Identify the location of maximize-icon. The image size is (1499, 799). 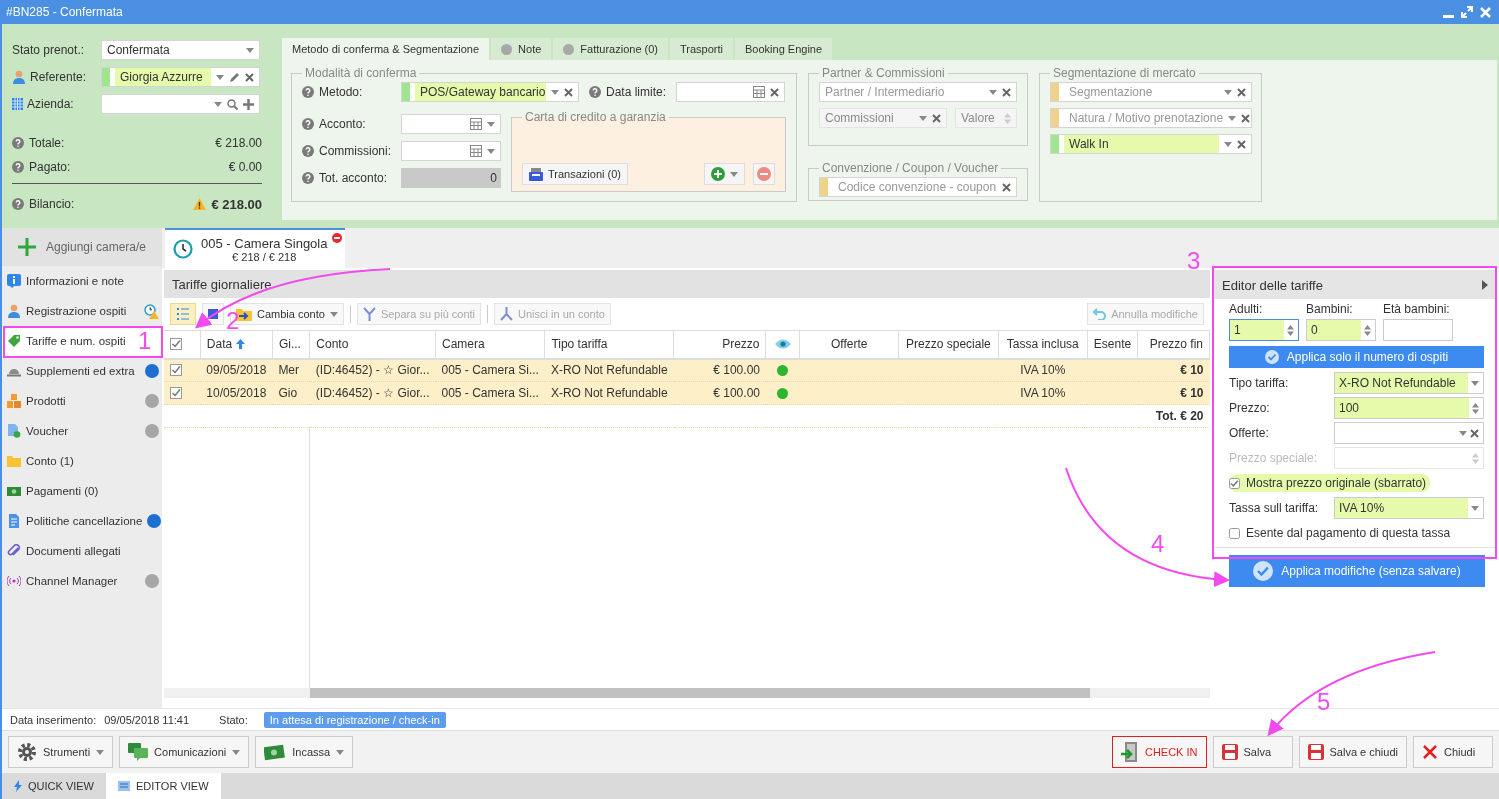
(1467, 12).